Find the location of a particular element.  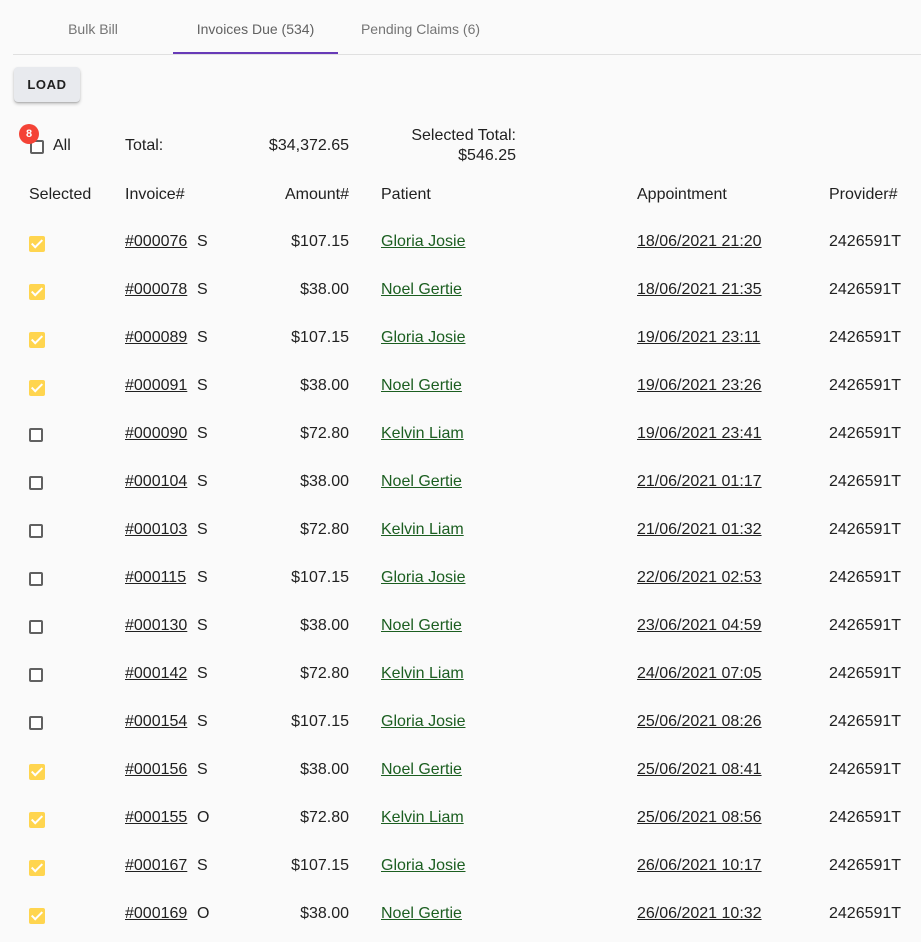

invoice-link: #000091 is located at coordinates (156, 386).